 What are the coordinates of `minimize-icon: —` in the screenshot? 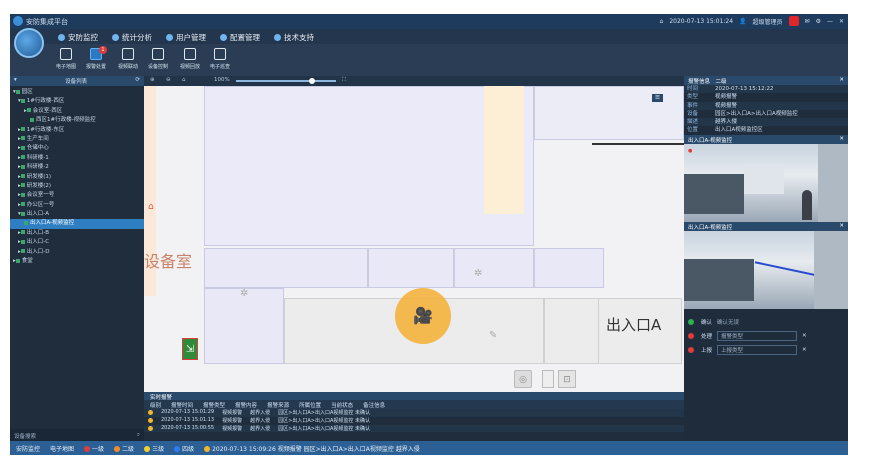 It's located at (830, 21).